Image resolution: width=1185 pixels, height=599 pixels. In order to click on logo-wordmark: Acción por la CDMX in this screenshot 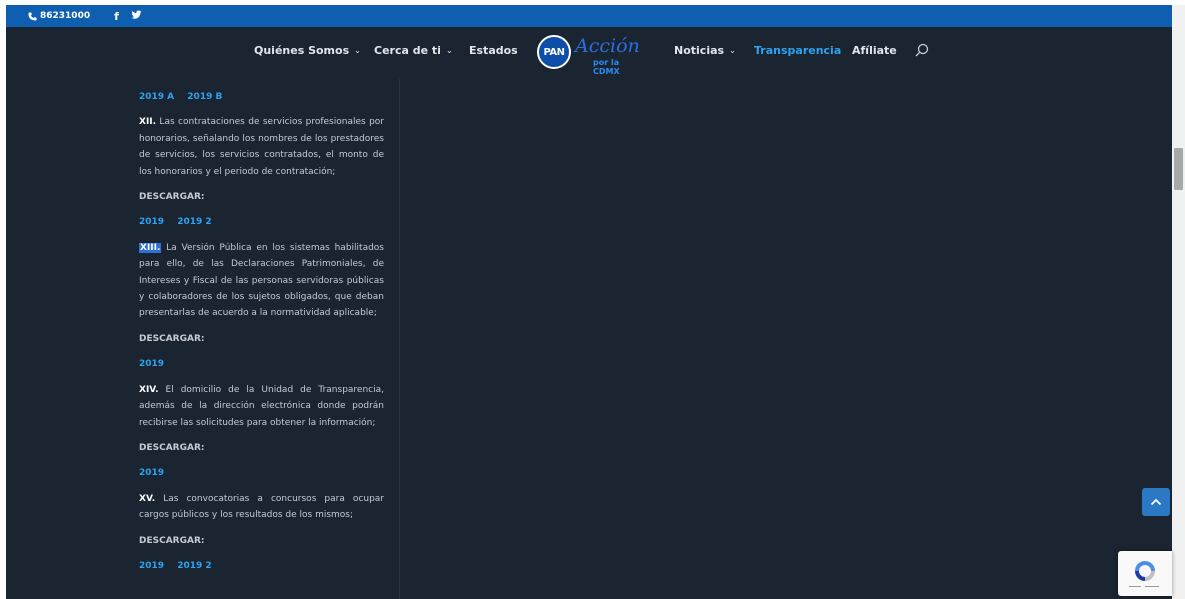, I will do `click(610, 55)`.